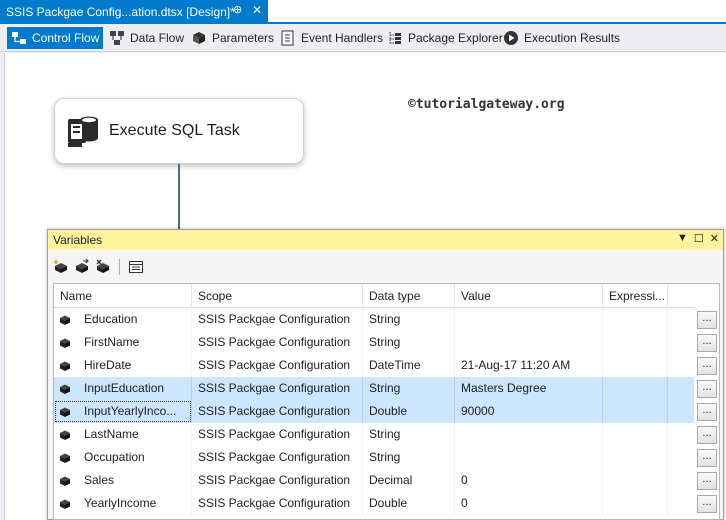  Describe the element at coordinates (237, 9) in the screenshot. I see `pin-icon: ⊕` at that location.